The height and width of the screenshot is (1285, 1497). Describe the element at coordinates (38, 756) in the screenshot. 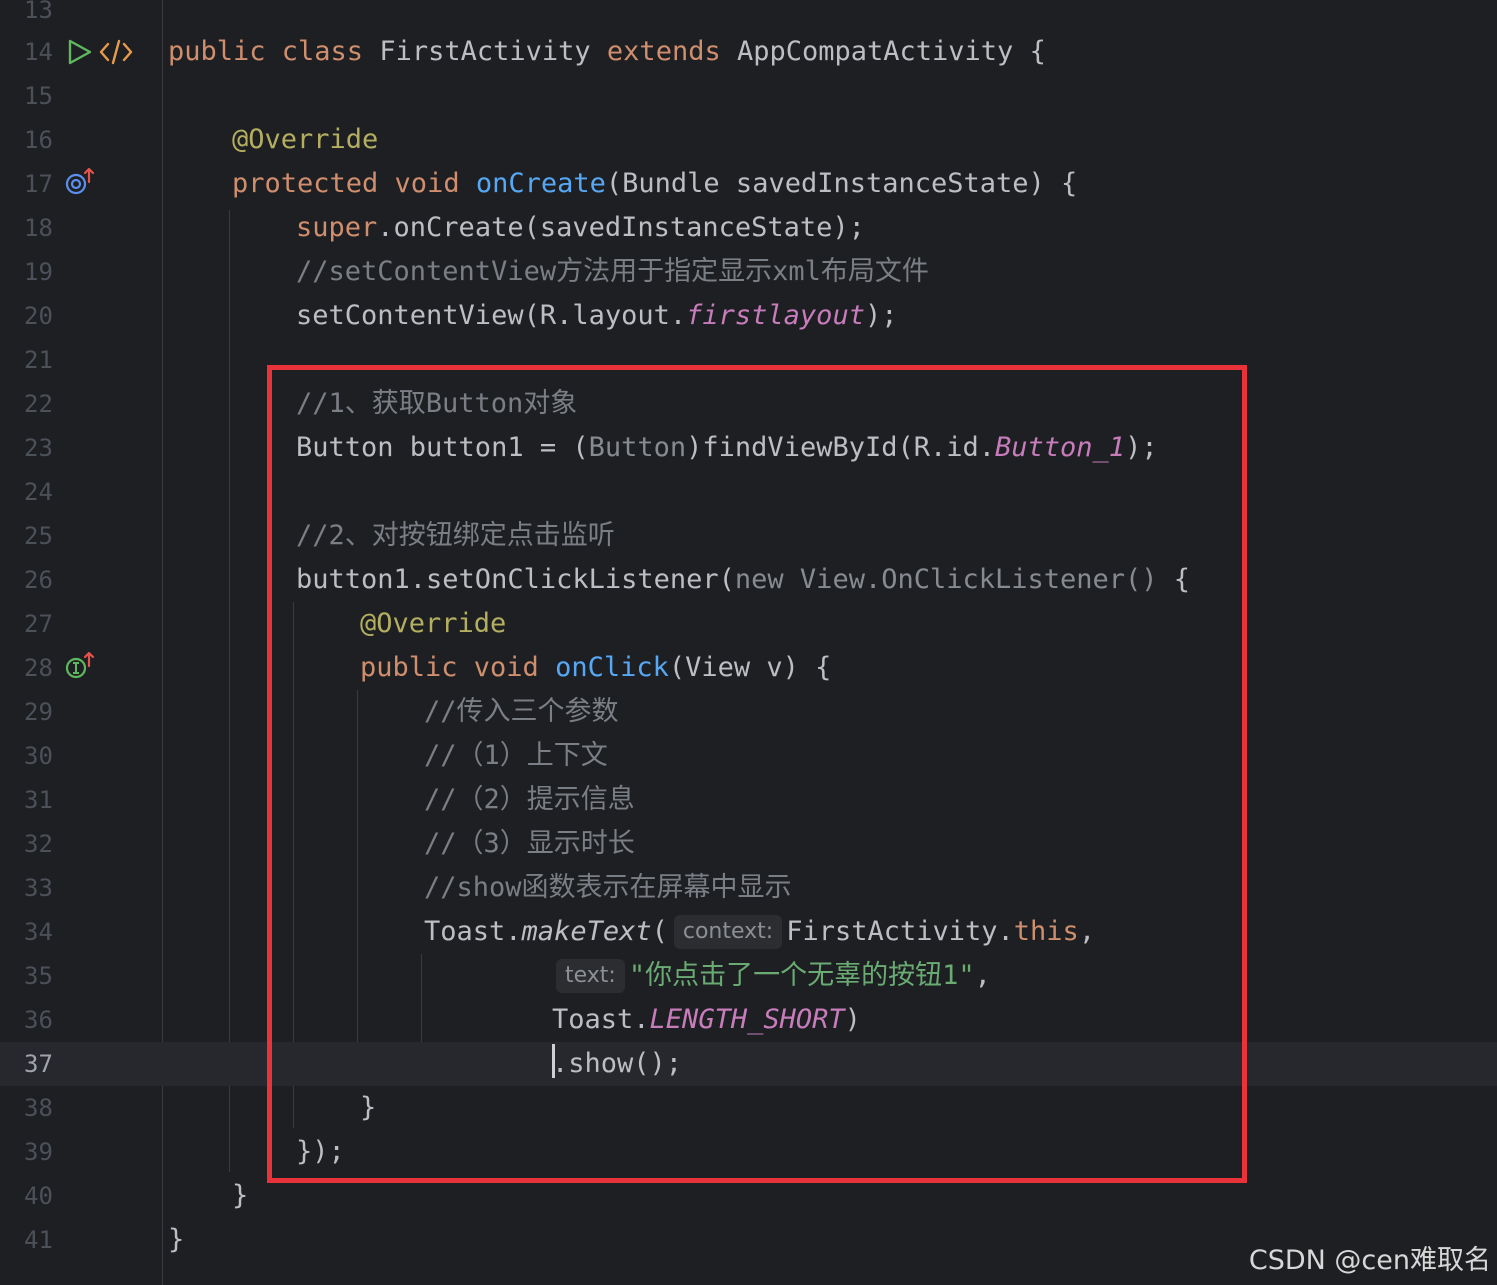

I see `line-number: 30` at that location.